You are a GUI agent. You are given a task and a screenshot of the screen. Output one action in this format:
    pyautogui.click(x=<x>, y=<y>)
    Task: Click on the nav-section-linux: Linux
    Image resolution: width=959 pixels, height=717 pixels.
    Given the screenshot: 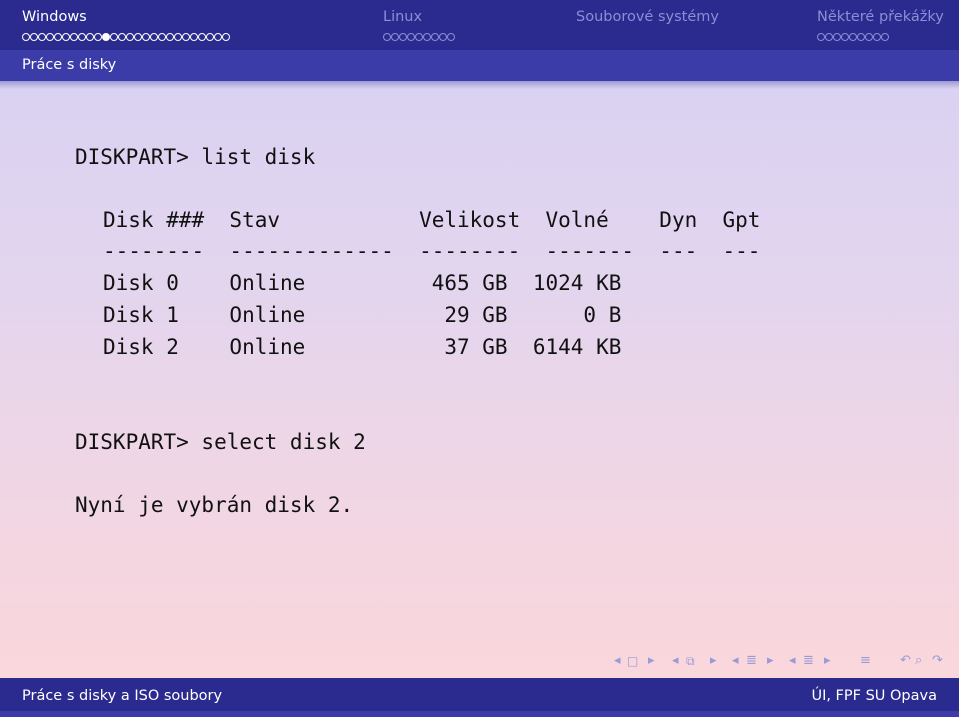 What is the action you would take?
    pyautogui.click(x=402, y=17)
    